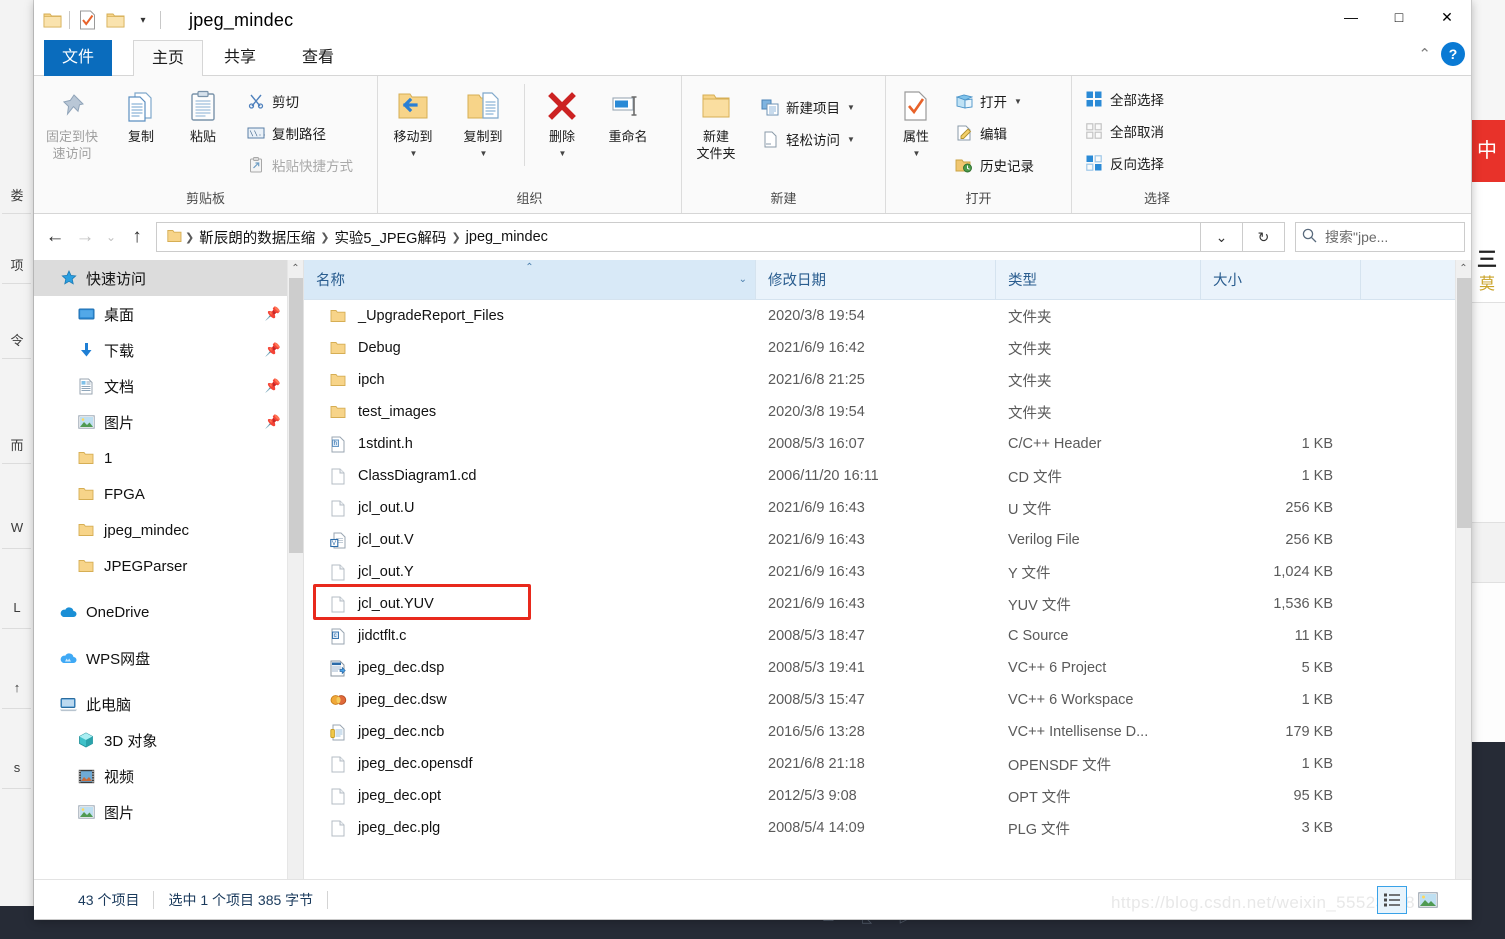  Describe the element at coordinates (111, 237) in the screenshot. I see `recent-locations-button: ⌄` at that location.